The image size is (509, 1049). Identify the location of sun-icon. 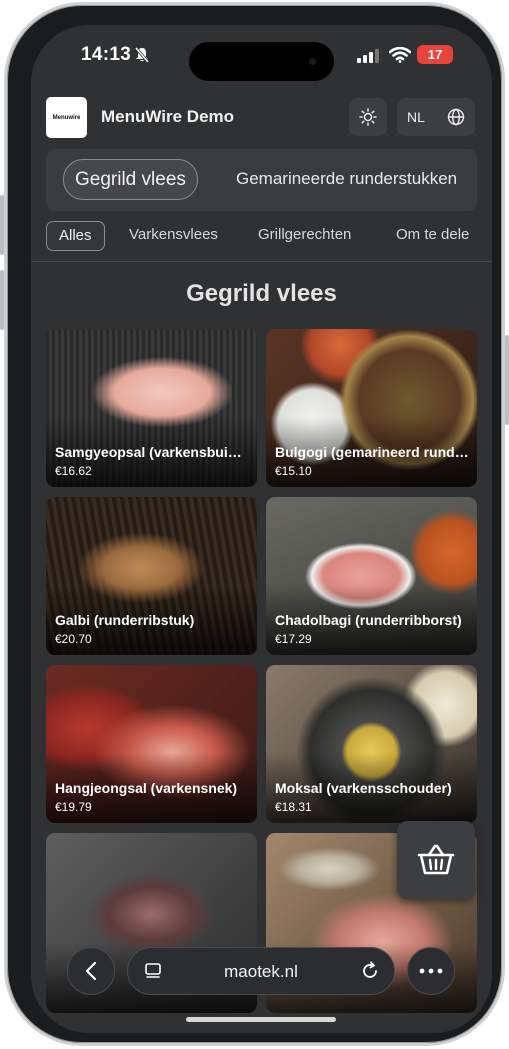
(368, 117).